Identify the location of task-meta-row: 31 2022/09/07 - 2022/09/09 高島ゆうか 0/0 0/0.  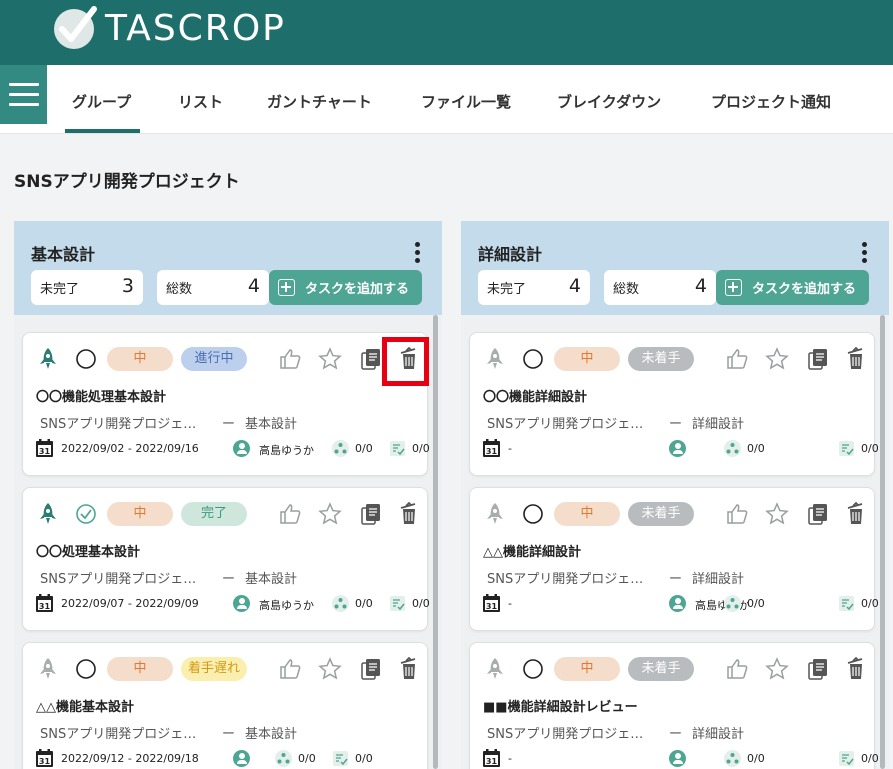
(233, 604).